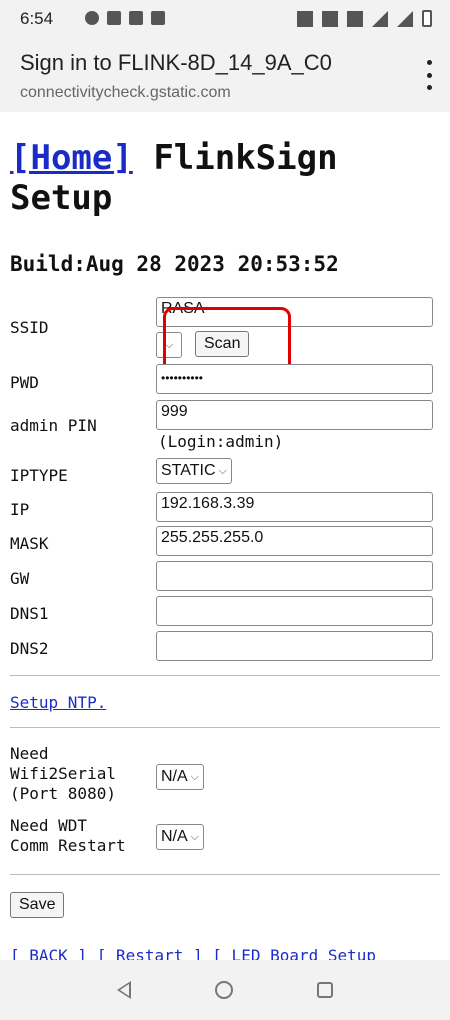  I want to click on wdt-select: N/A ⌵, so click(180, 837).